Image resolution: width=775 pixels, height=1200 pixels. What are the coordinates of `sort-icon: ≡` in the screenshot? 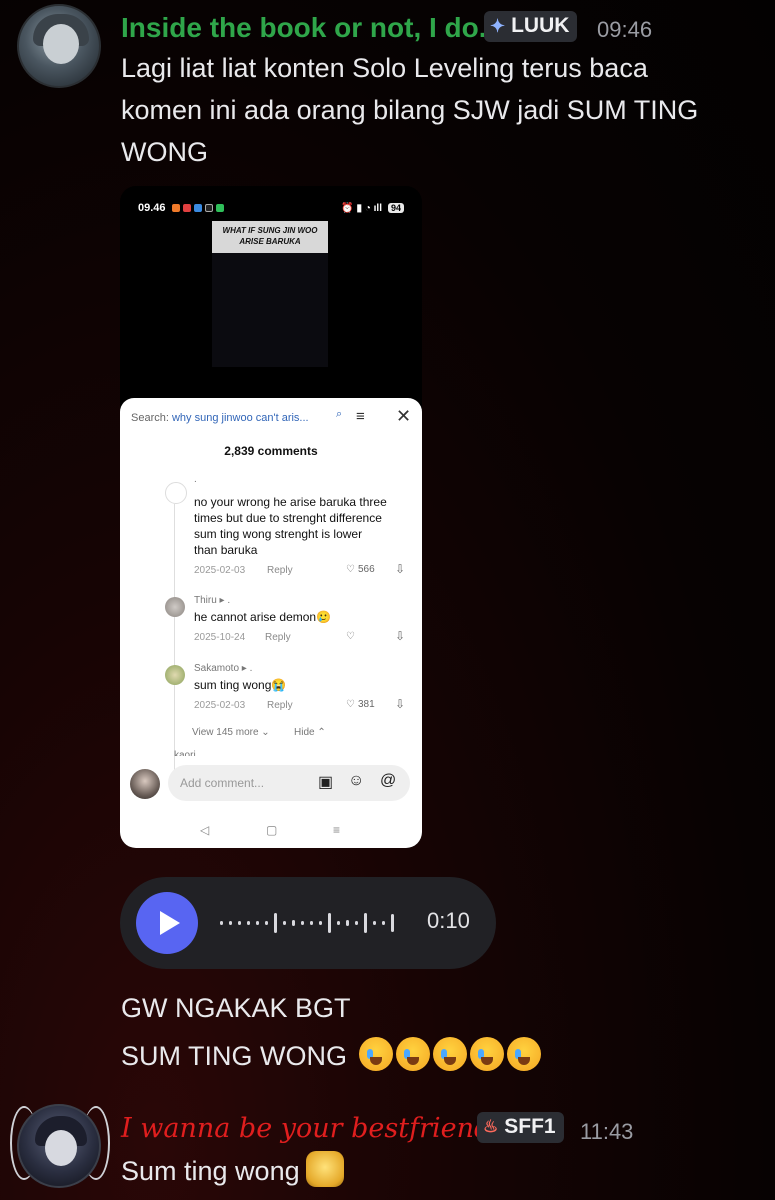 It's located at (360, 416).